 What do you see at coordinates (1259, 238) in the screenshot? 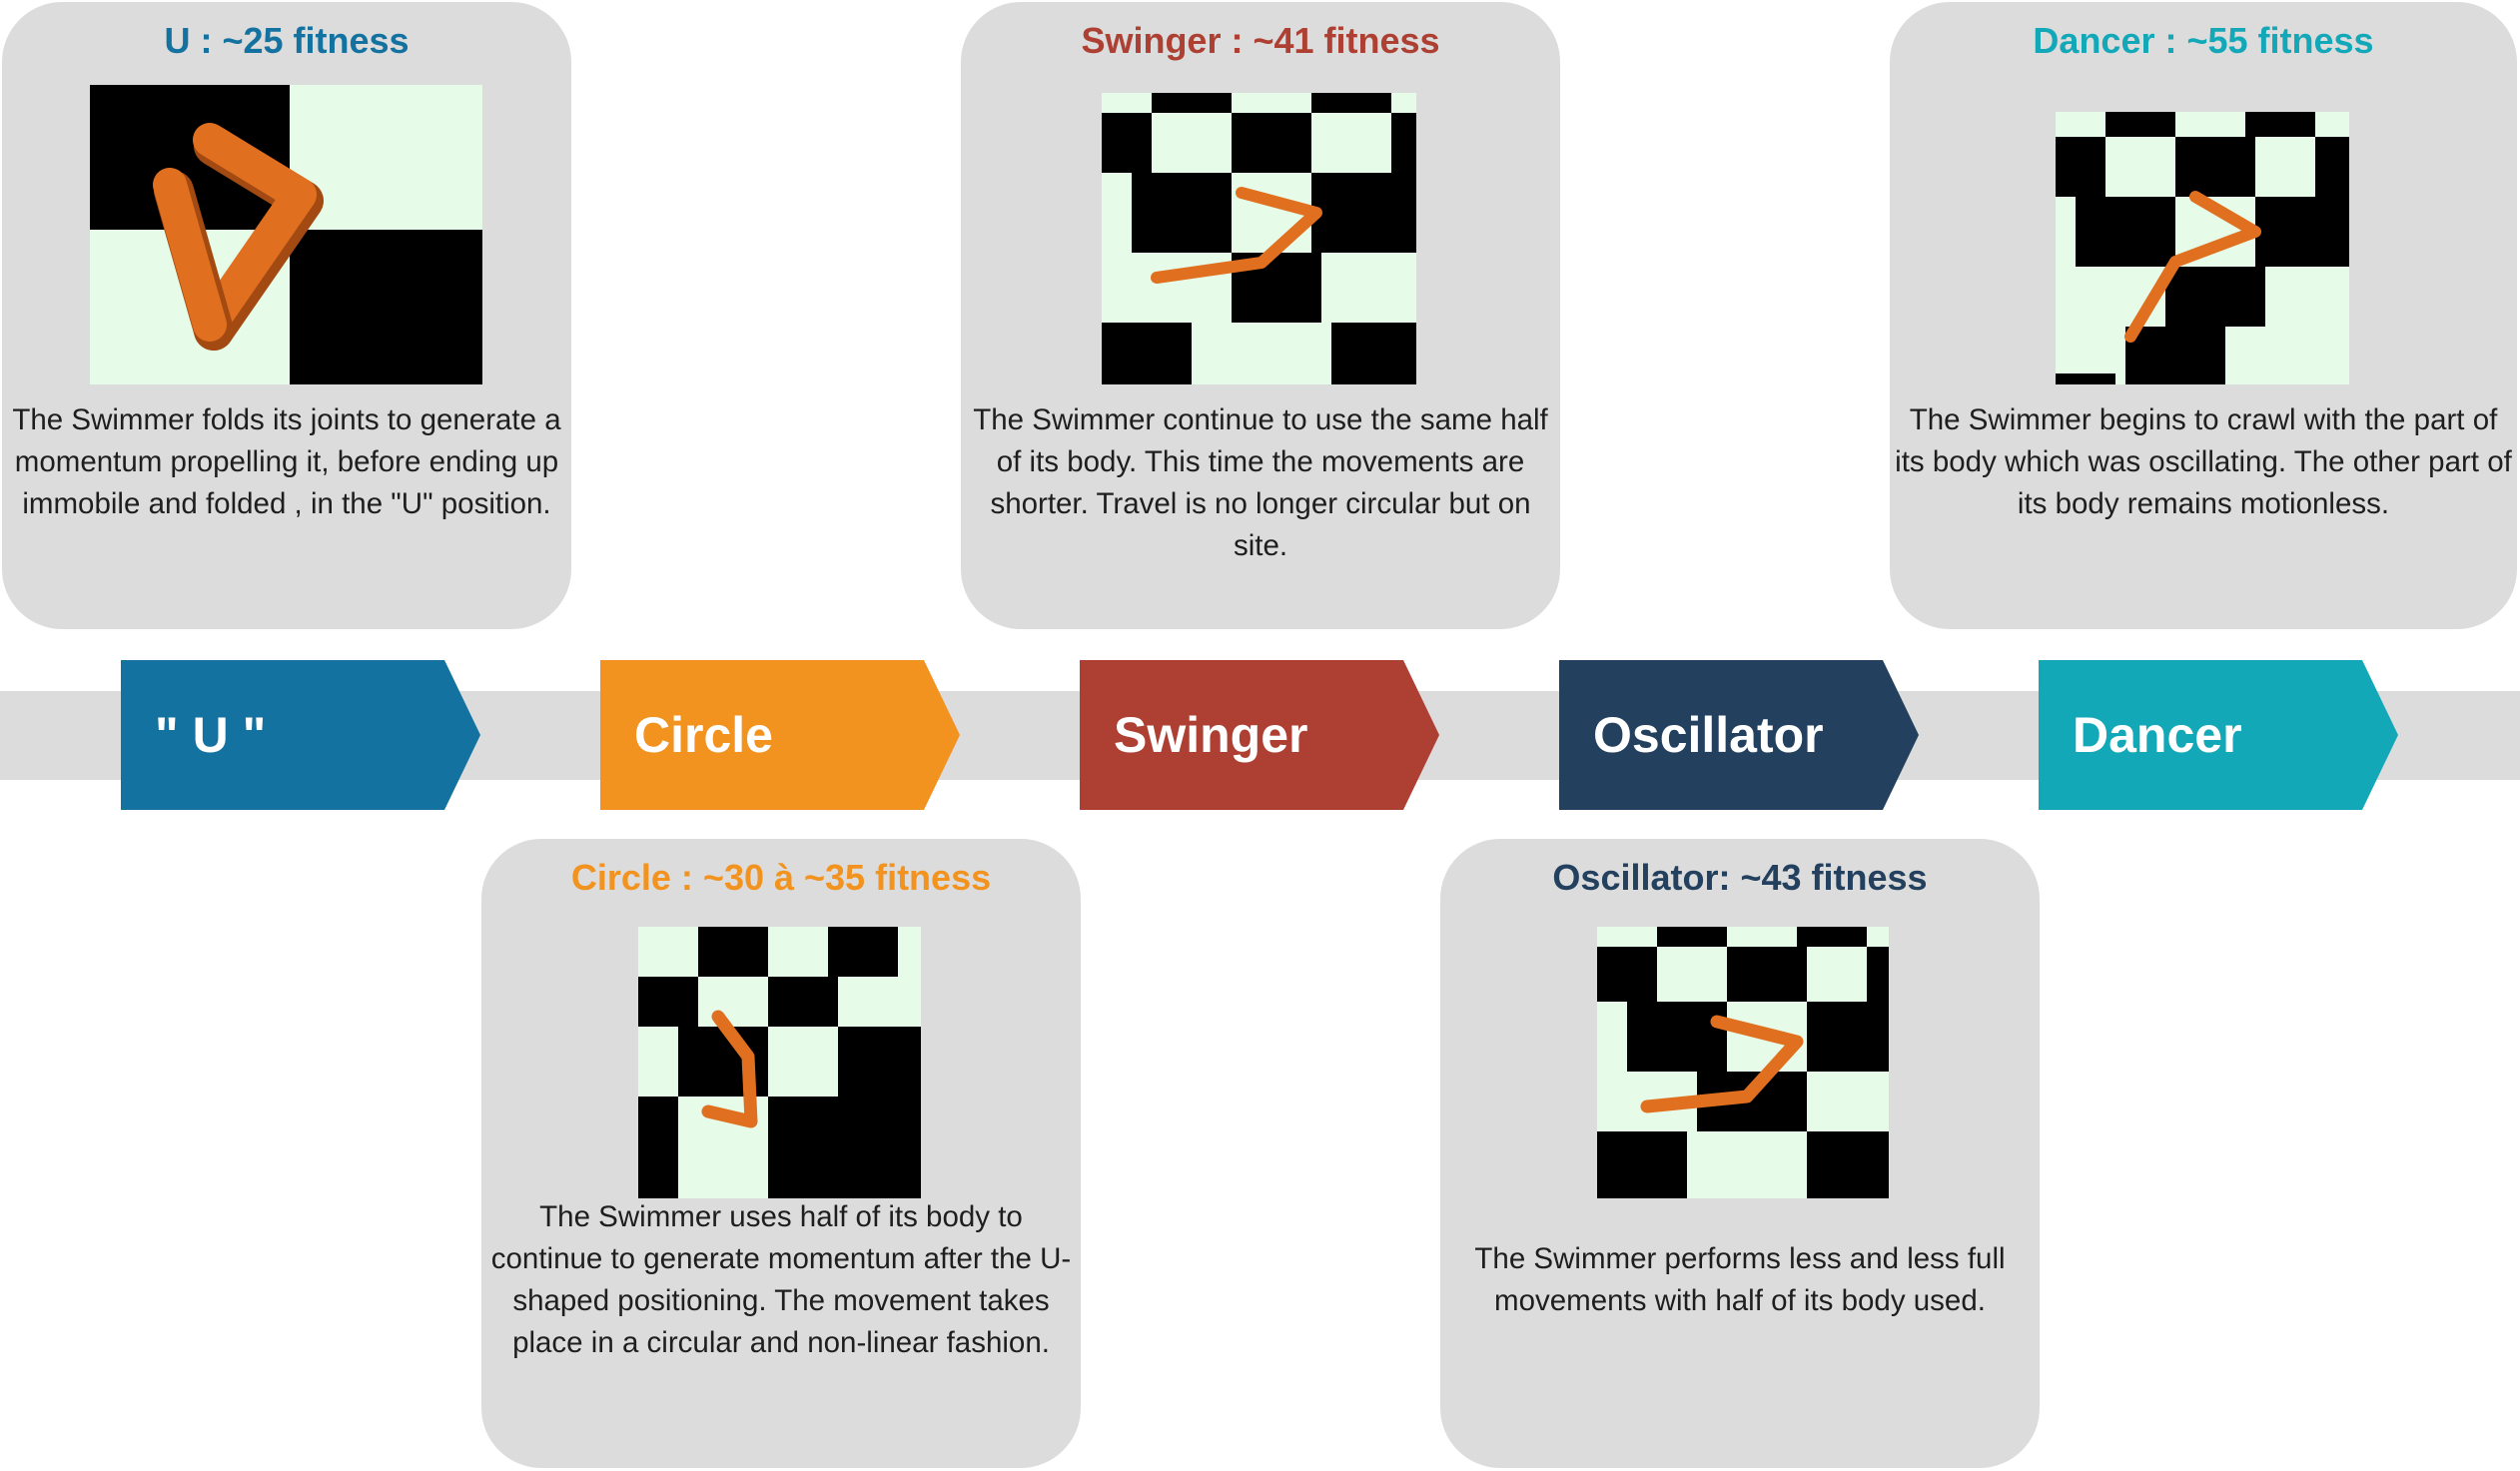
I see `swimmer-swinger-image` at bounding box center [1259, 238].